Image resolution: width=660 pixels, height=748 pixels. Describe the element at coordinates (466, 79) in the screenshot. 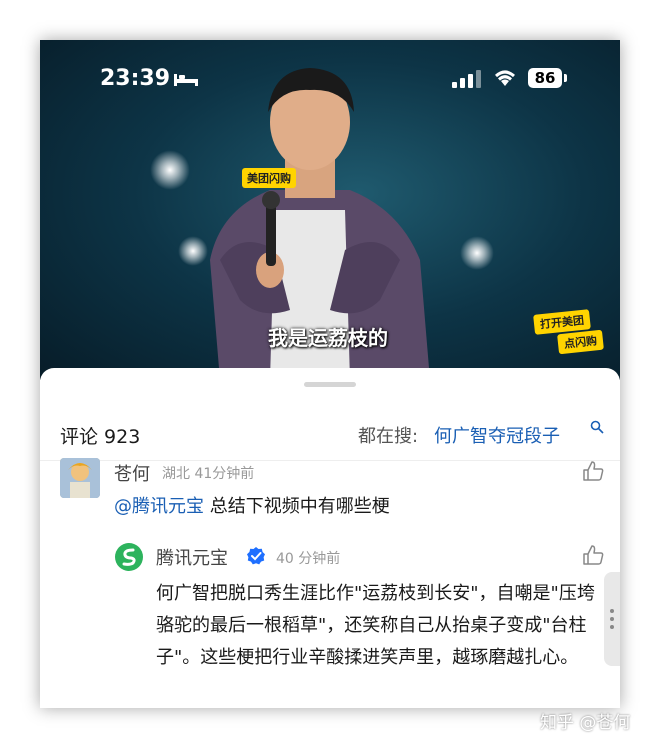

I see `signal-icon` at that location.